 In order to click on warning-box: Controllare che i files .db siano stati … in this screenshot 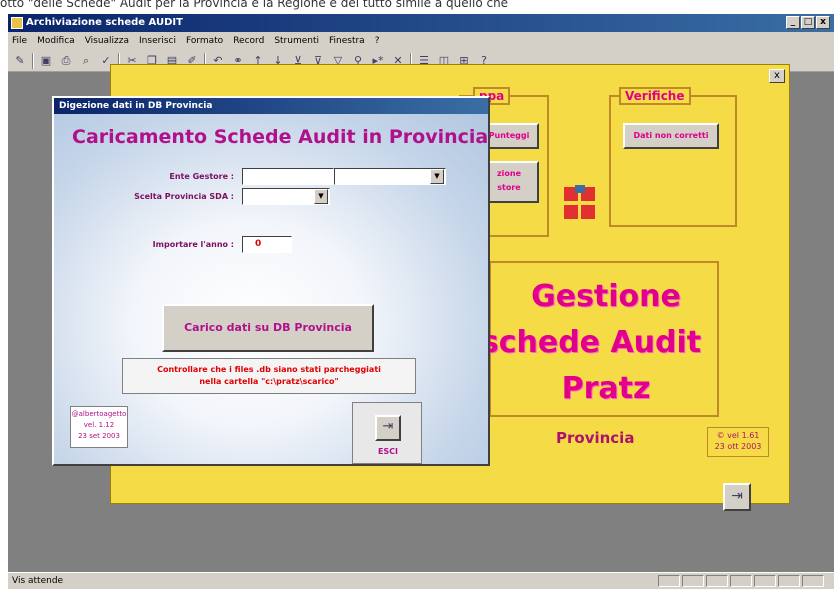, I will do `click(269, 376)`.